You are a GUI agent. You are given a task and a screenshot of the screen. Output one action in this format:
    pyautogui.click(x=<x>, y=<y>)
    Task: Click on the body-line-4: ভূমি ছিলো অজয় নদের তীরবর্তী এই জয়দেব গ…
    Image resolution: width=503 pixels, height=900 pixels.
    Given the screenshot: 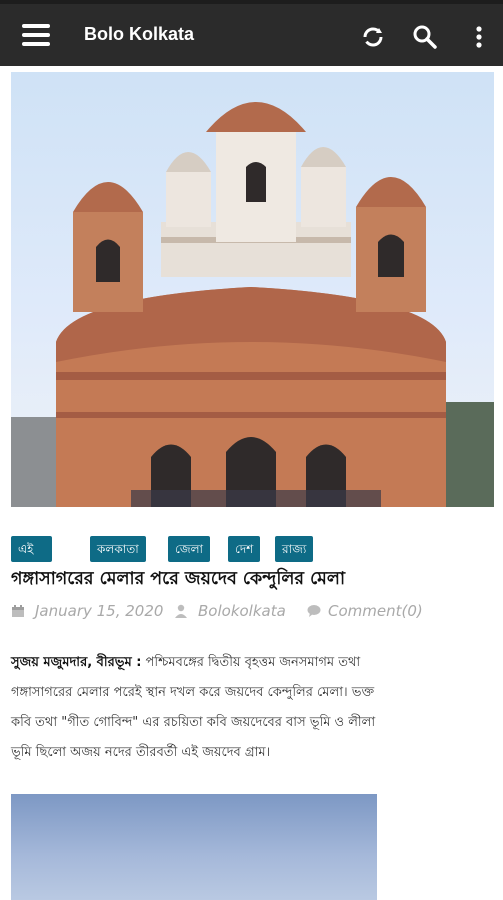 What is the action you would take?
    pyautogui.click(x=141, y=752)
    